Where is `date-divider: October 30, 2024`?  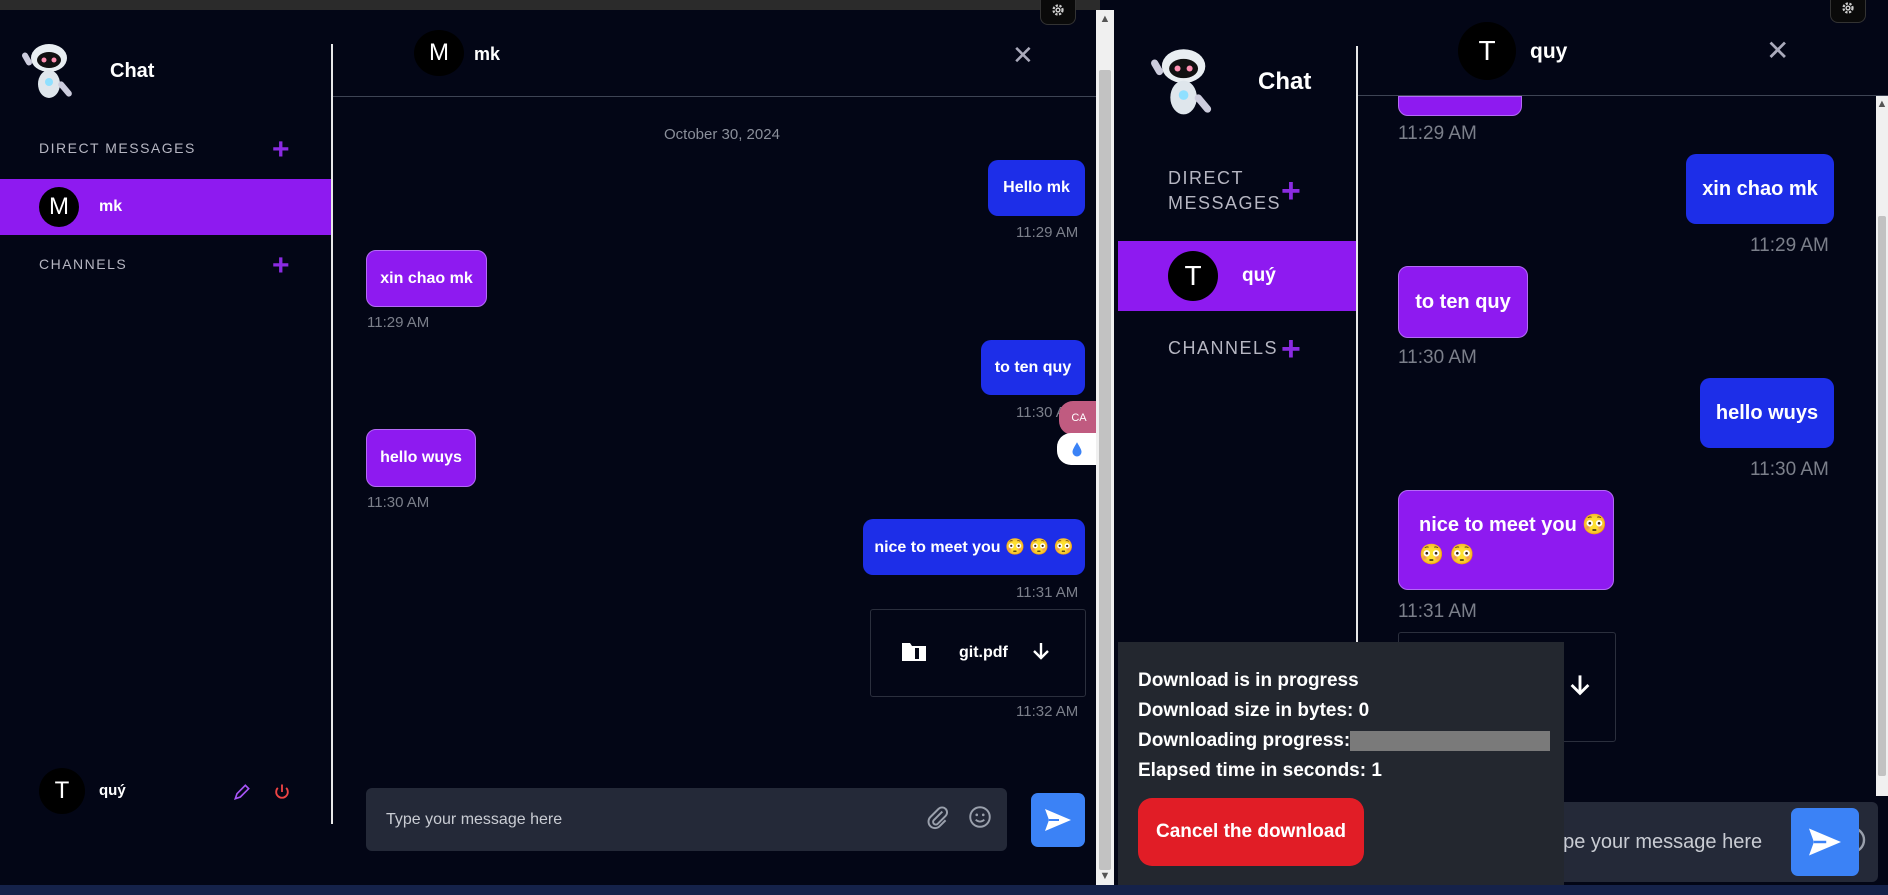
date-divider: October 30, 2024 is located at coordinates (722, 134).